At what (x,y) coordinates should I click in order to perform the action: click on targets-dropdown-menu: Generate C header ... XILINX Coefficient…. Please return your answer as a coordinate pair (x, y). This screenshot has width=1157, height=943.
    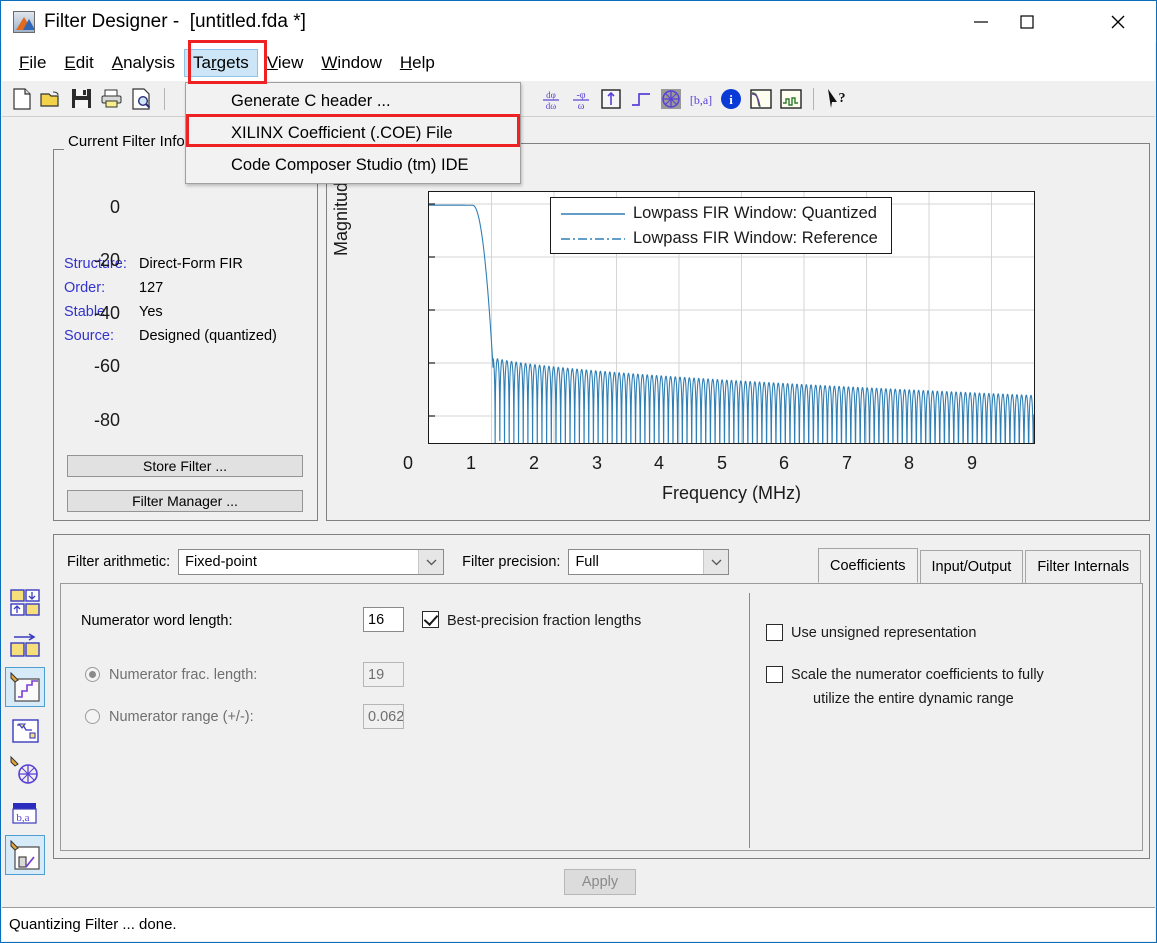
    Looking at the image, I should click on (353, 133).